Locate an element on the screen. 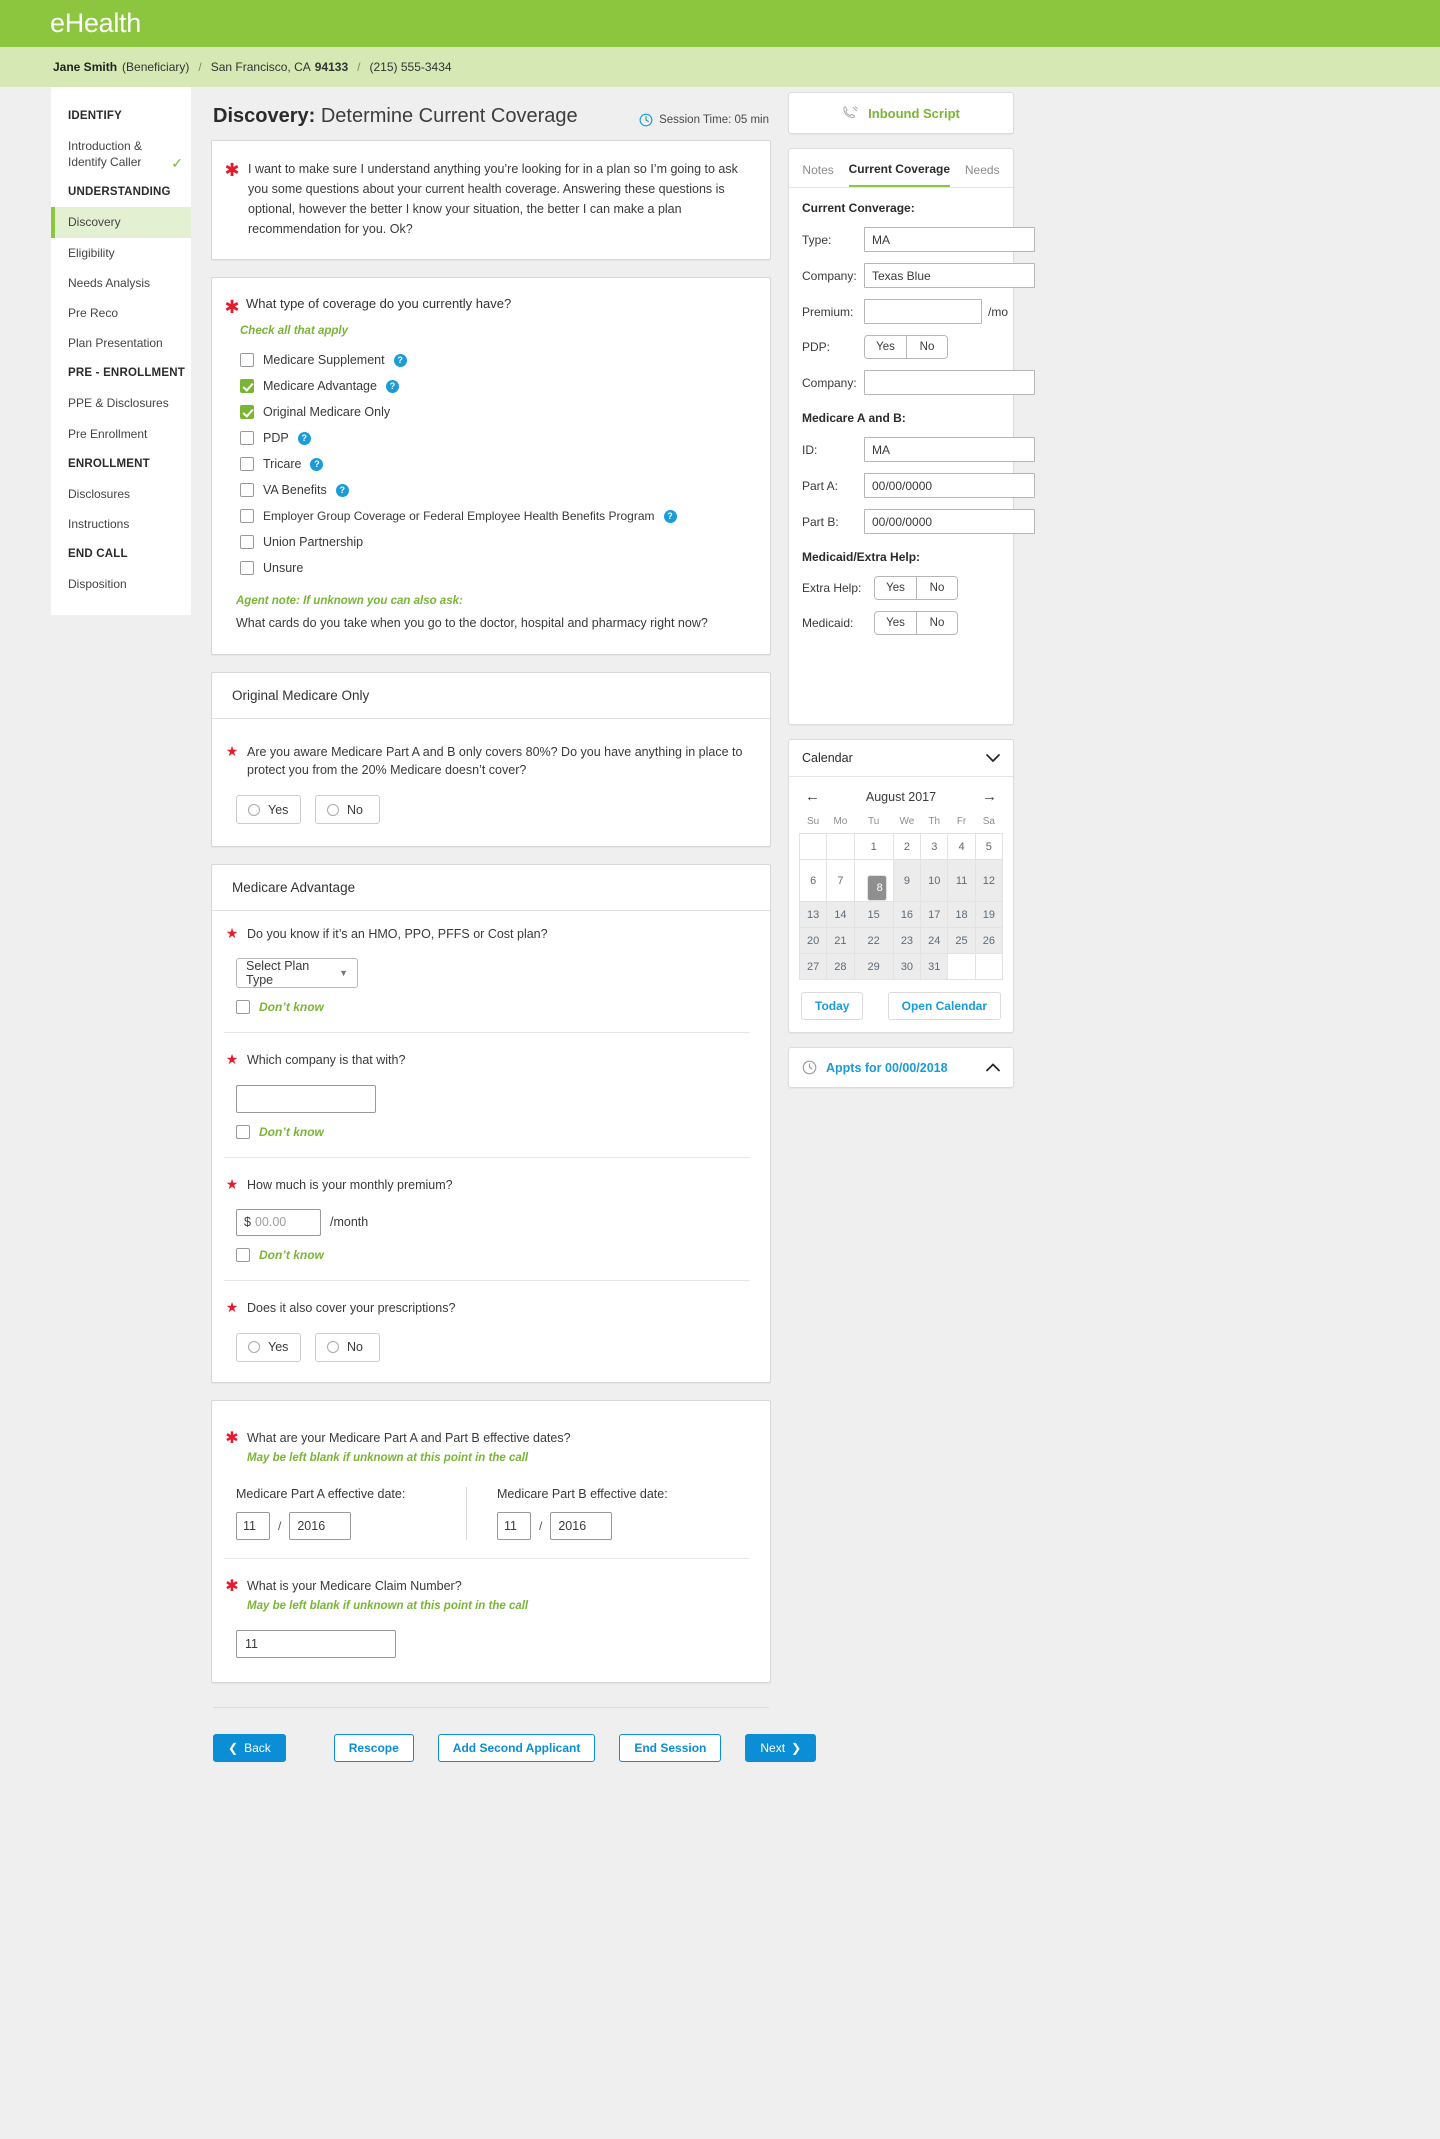 This screenshot has height=2139, width=1440. calendar-day: 21 is located at coordinates (840, 940).